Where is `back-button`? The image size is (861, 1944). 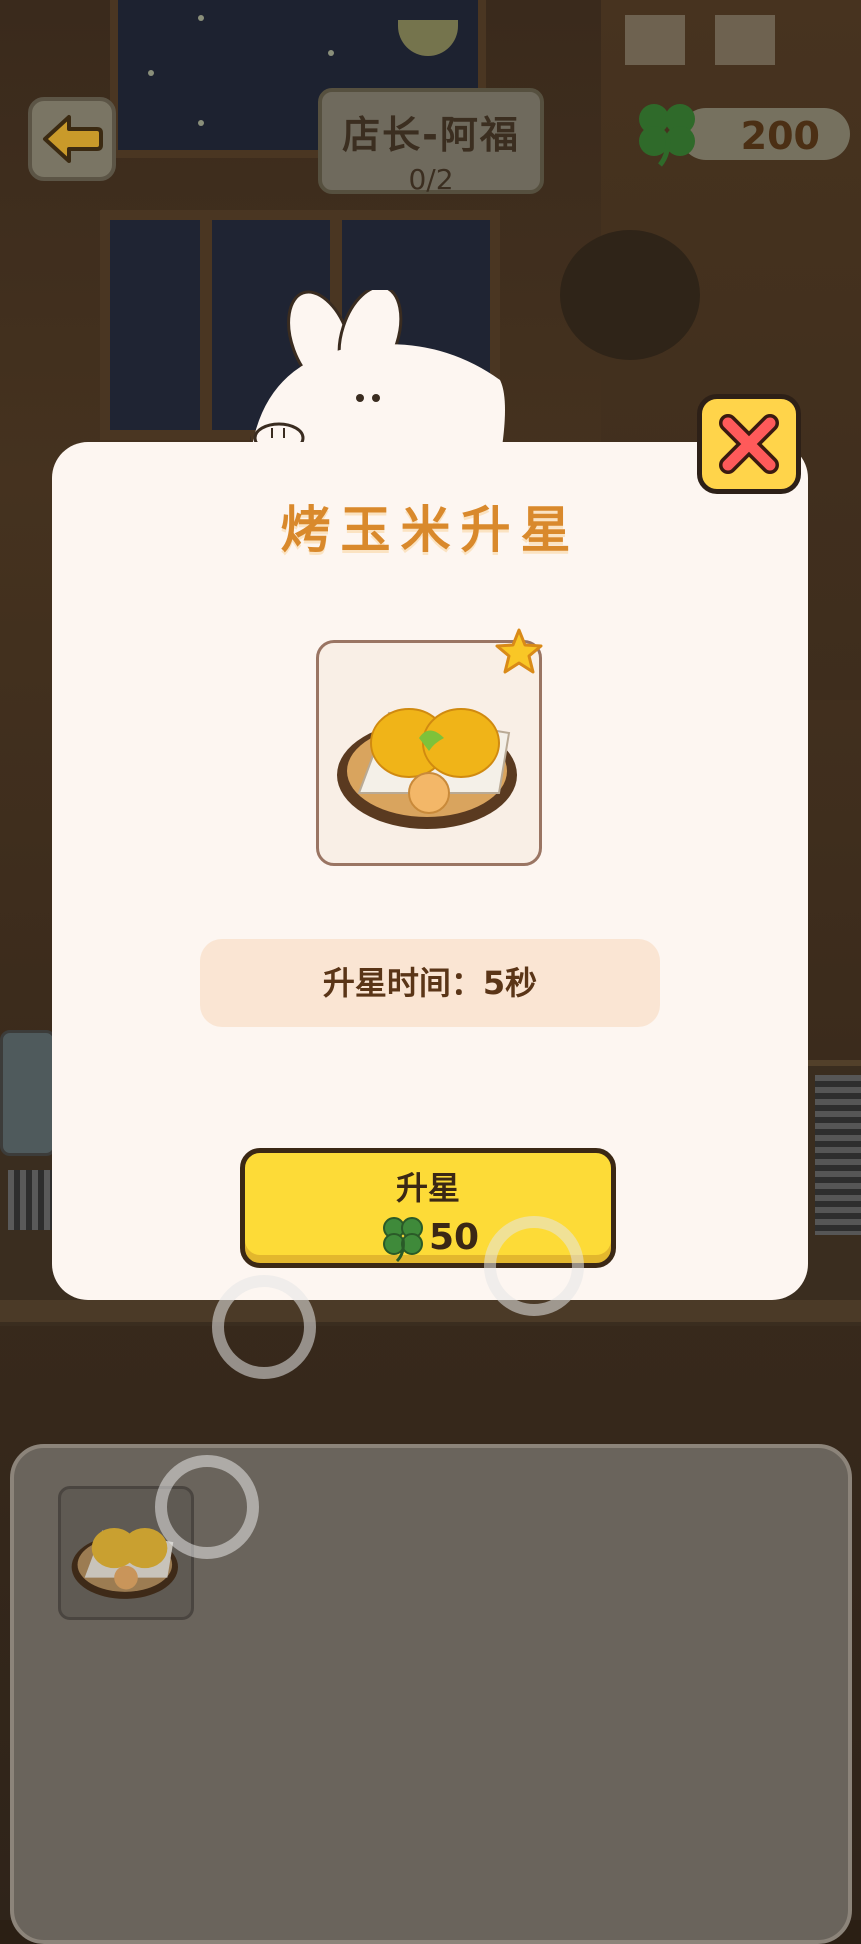 back-button is located at coordinates (72, 139).